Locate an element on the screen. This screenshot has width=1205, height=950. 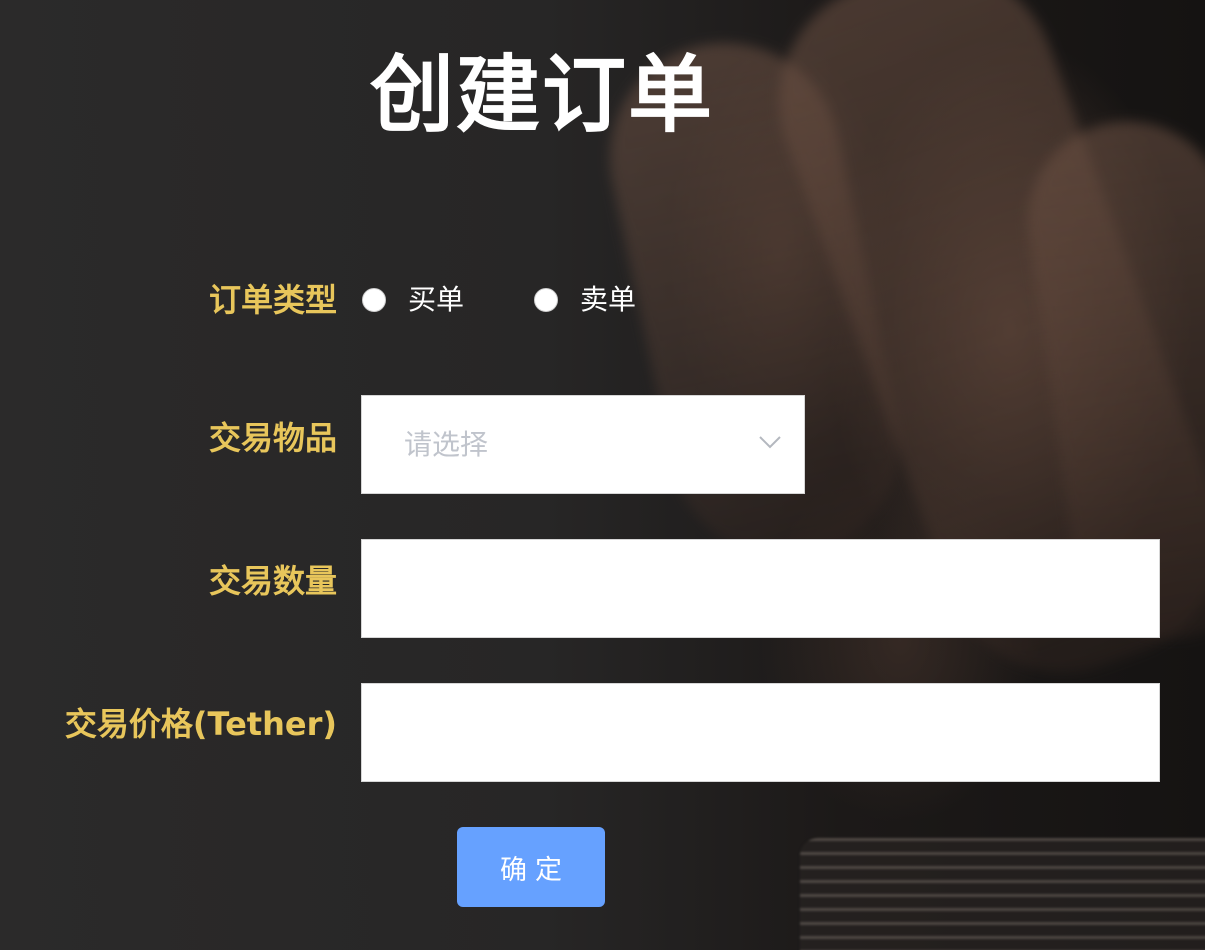
item-label: 交易物品 is located at coordinates (272, 438).